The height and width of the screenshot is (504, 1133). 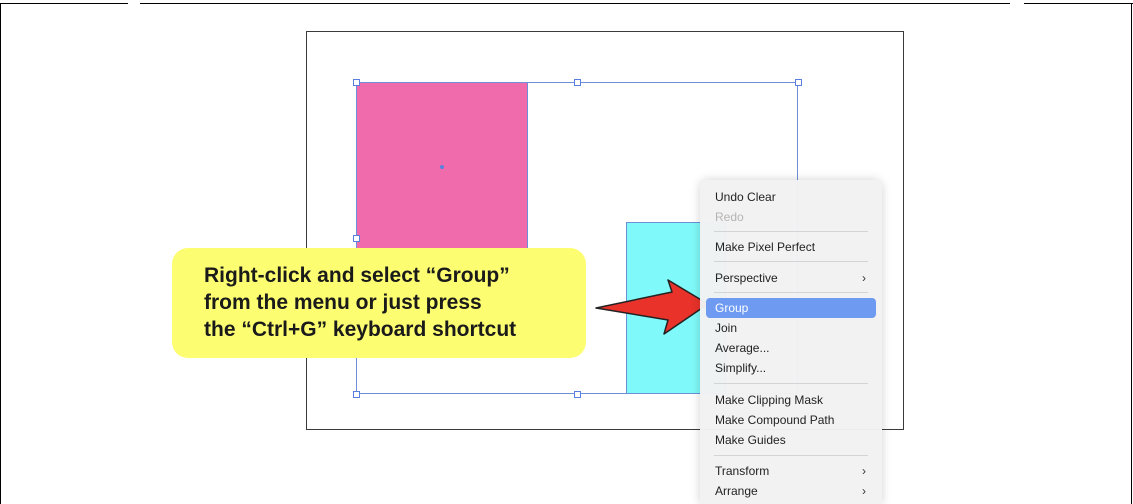 What do you see at coordinates (577, 394) in the screenshot?
I see `selection-handle-bottom-center` at bounding box center [577, 394].